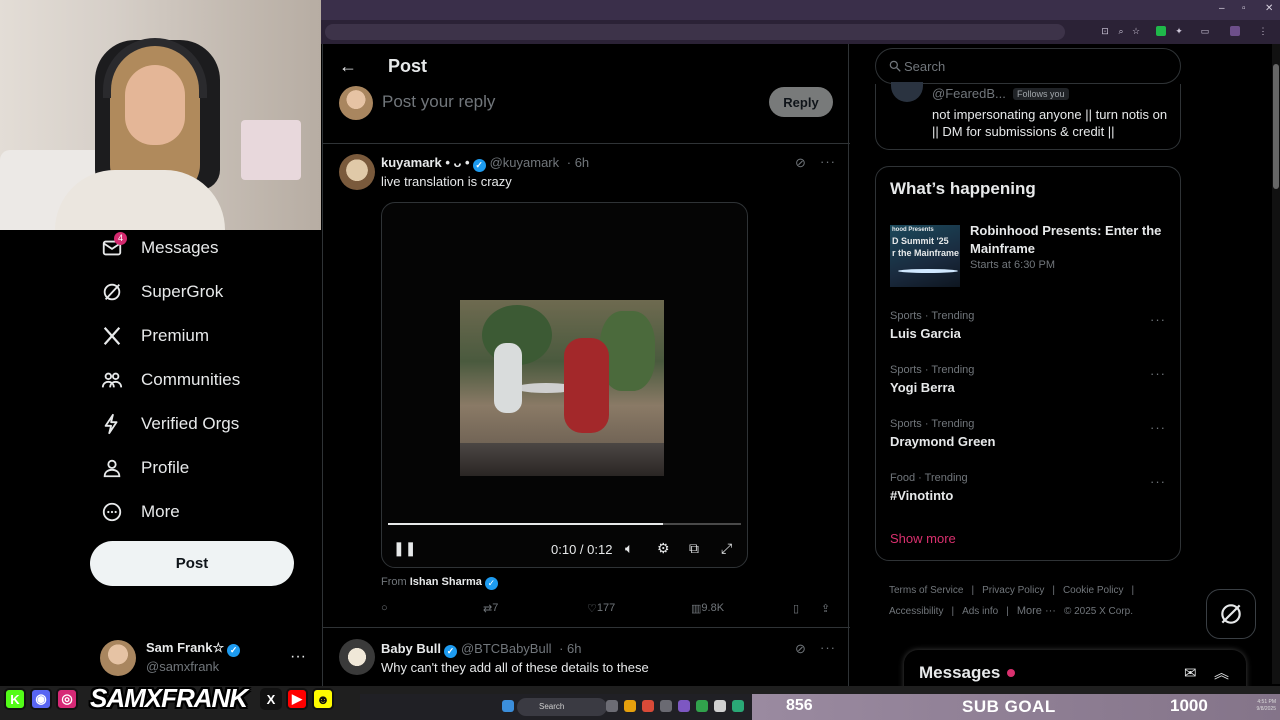 This screenshot has width=1280, height=720. I want to click on close-icon: ✕, so click(1269, 8).